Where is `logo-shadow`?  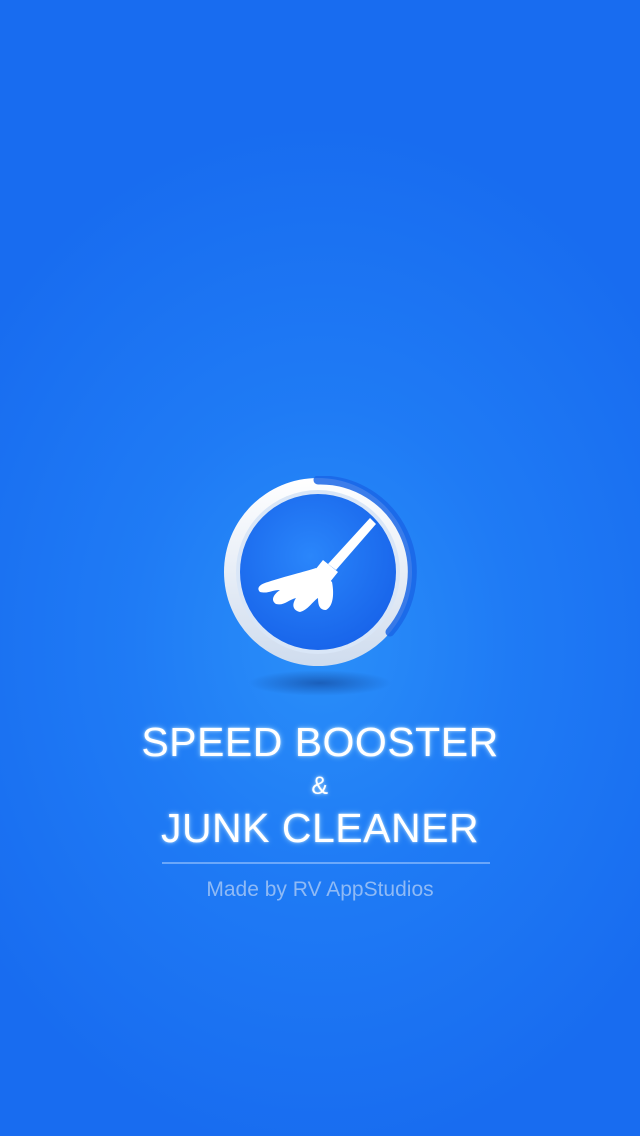
logo-shadow is located at coordinates (320, 683).